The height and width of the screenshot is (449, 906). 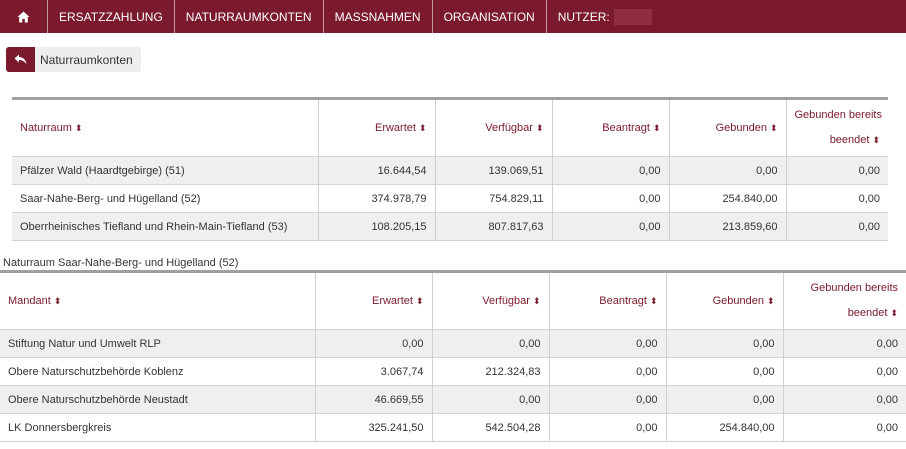 I want to click on nav-naturraumkonten: NATURRAUMKONTEN, so click(x=249, y=16).